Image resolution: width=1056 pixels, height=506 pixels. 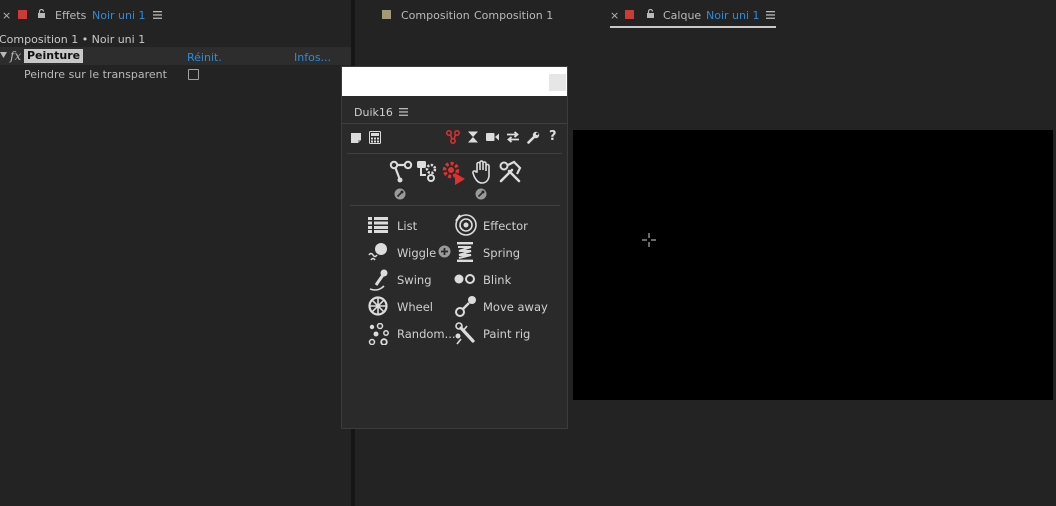 I want to click on tools-icon, so click(x=510, y=172).